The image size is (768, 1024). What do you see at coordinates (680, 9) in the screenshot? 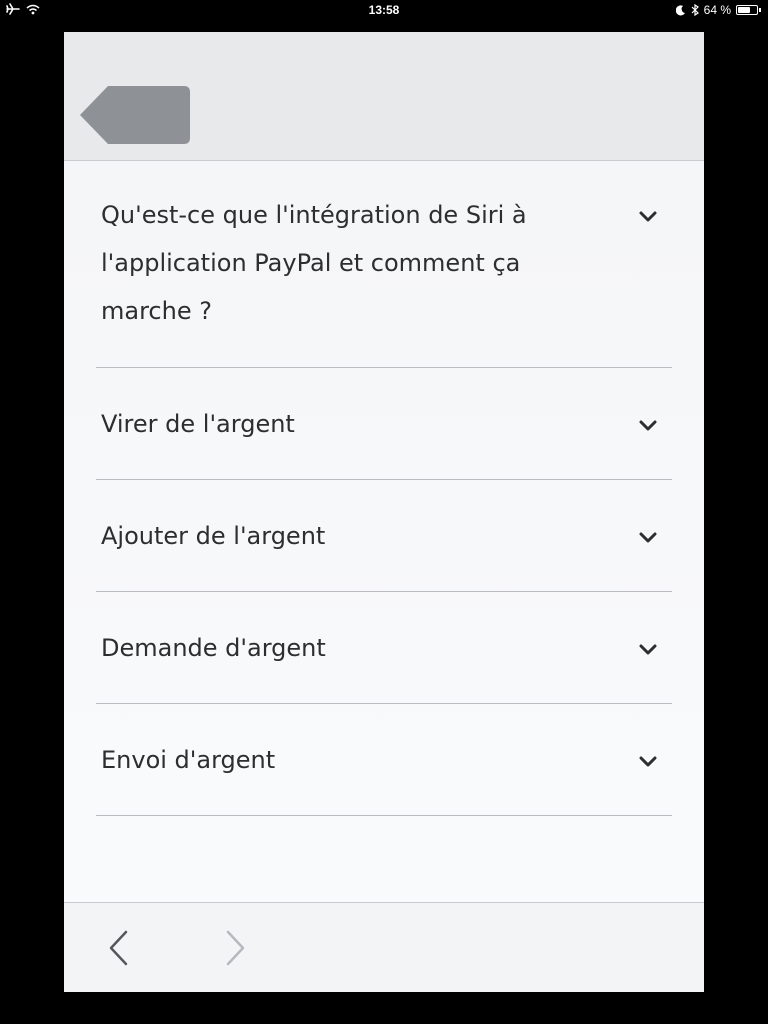
I see `moon-icon` at bounding box center [680, 9].